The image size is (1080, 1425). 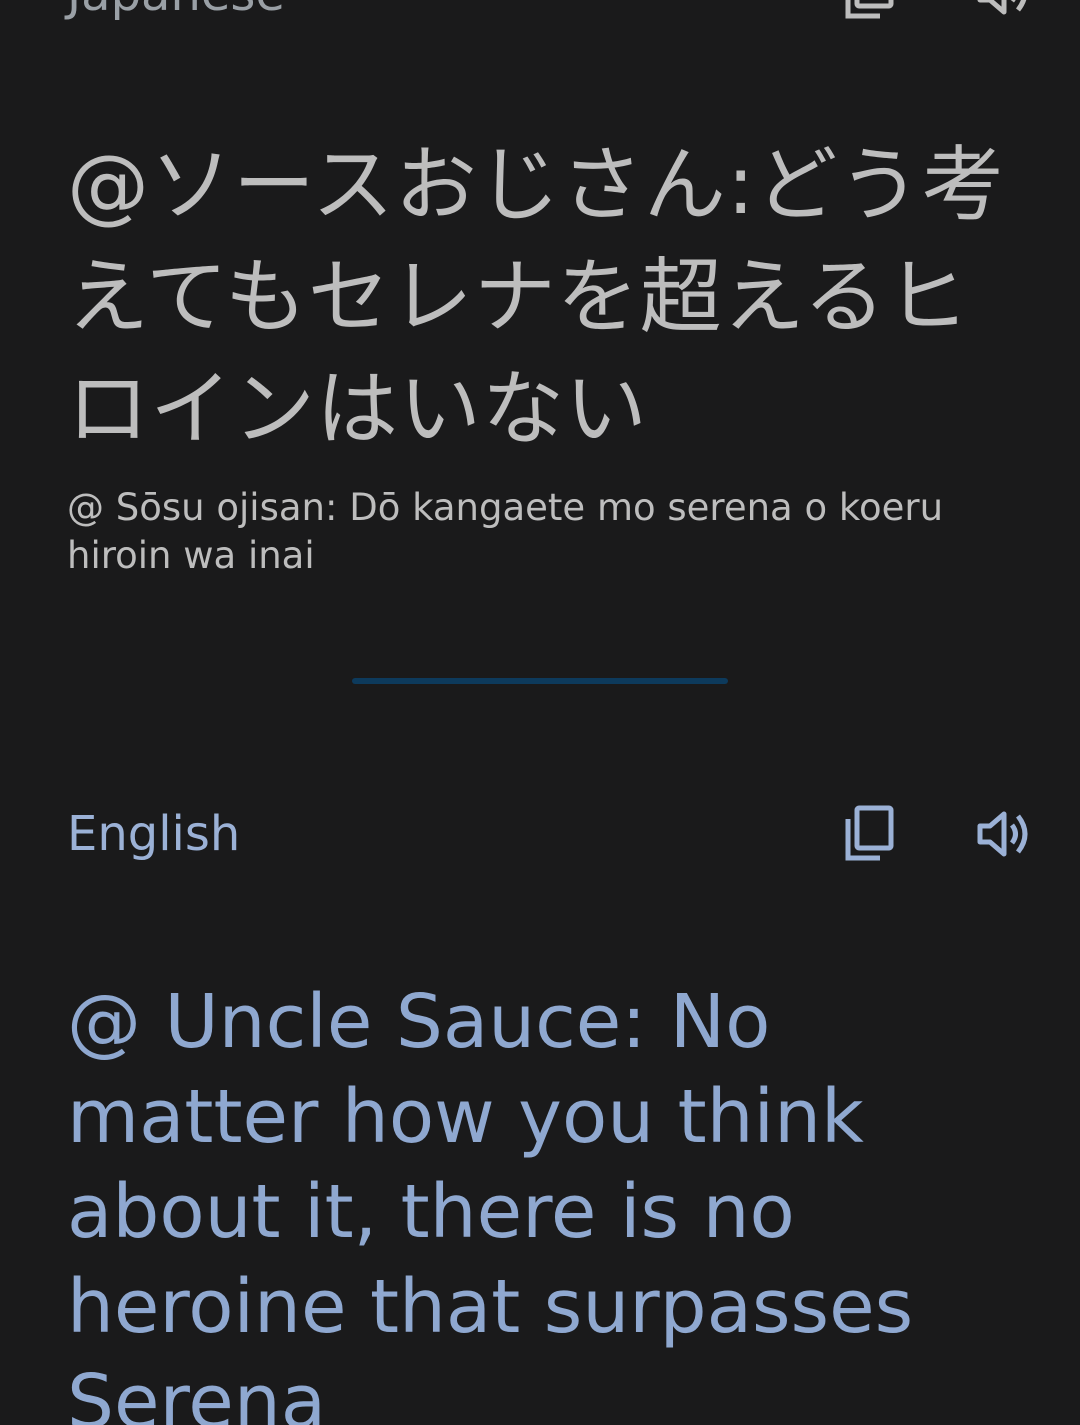 I want to click on target-language-label: English, so click(x=154, y=834).